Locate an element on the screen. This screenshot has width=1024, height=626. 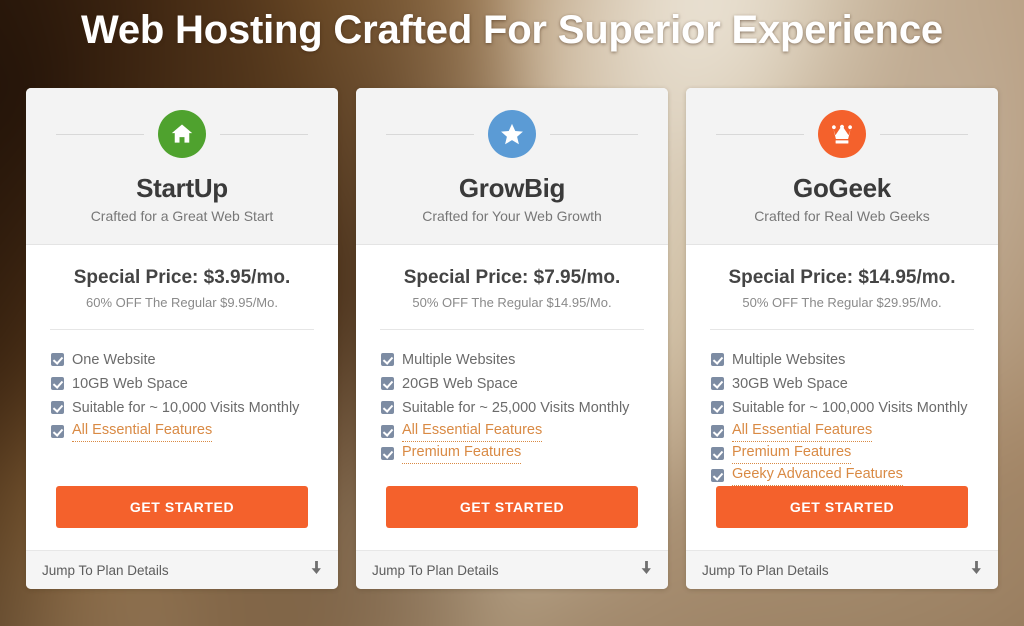
special-price: Special Price: $14.95/mo. is located at coordinates (842, 277).